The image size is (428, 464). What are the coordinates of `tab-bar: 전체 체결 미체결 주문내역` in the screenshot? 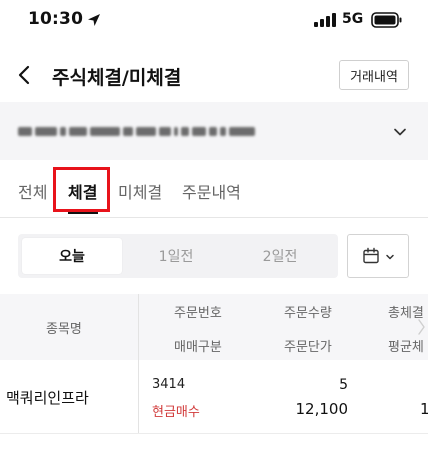 It's located at (214, 191).